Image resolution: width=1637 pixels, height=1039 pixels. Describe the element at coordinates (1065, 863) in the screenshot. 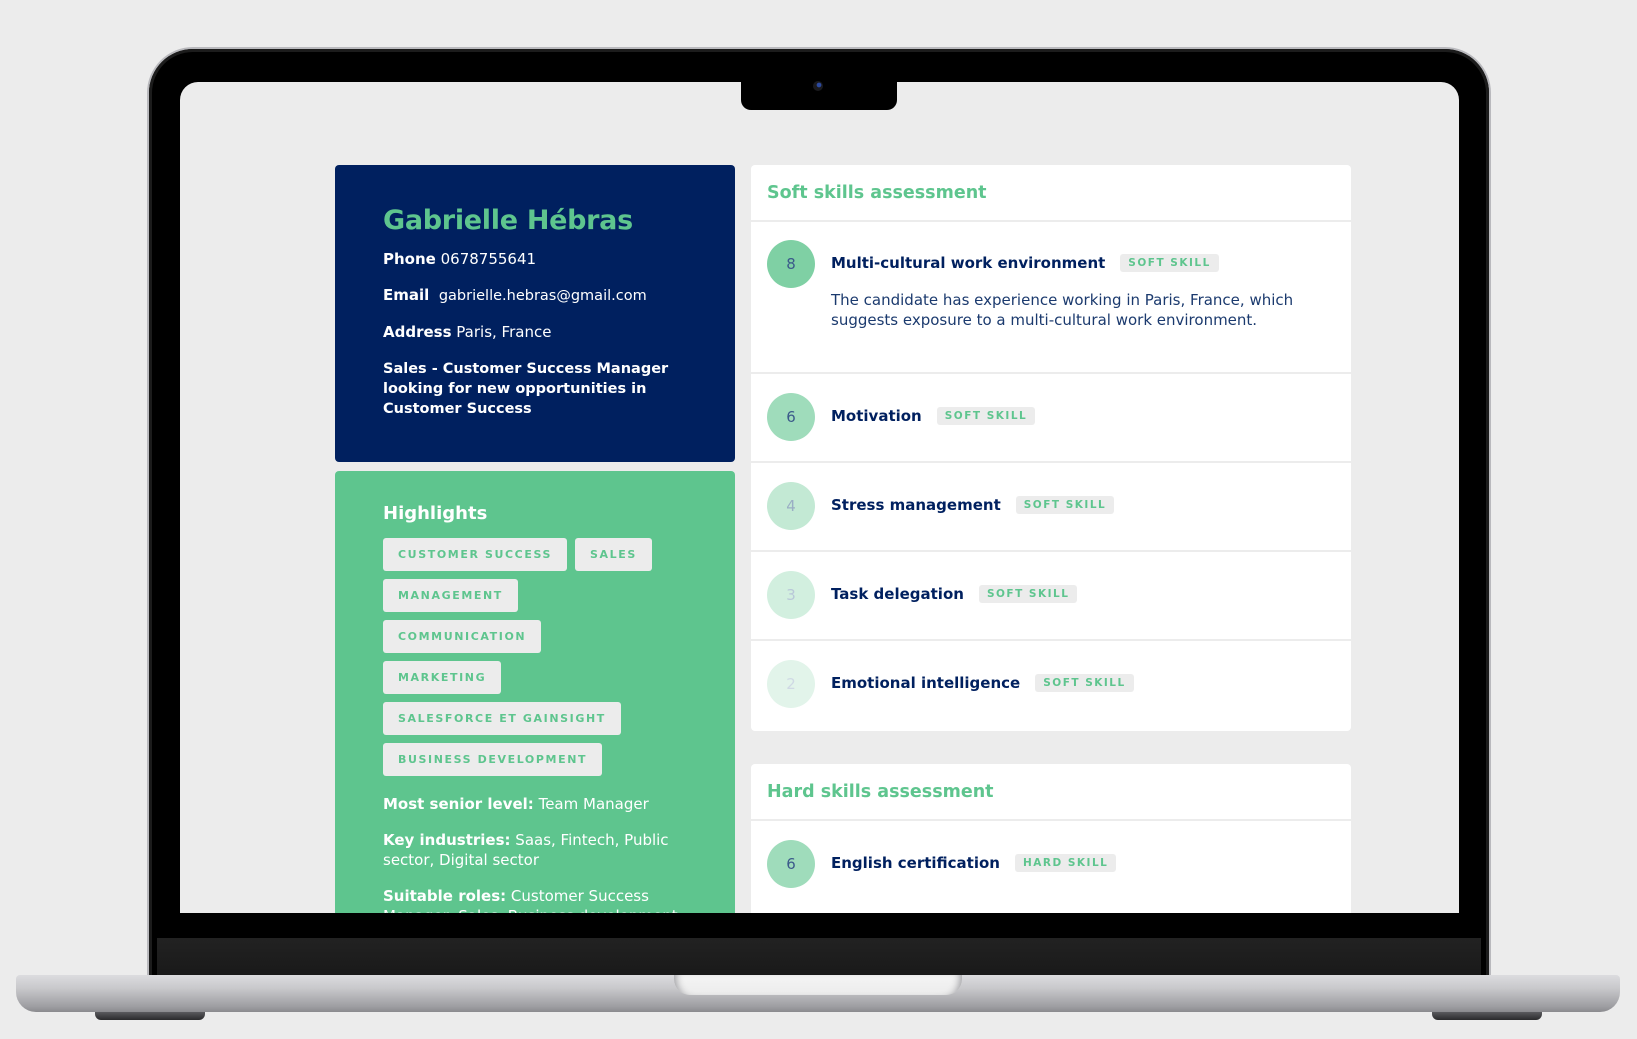

I see `skill-type-badge: HARD SKILL` at that location.